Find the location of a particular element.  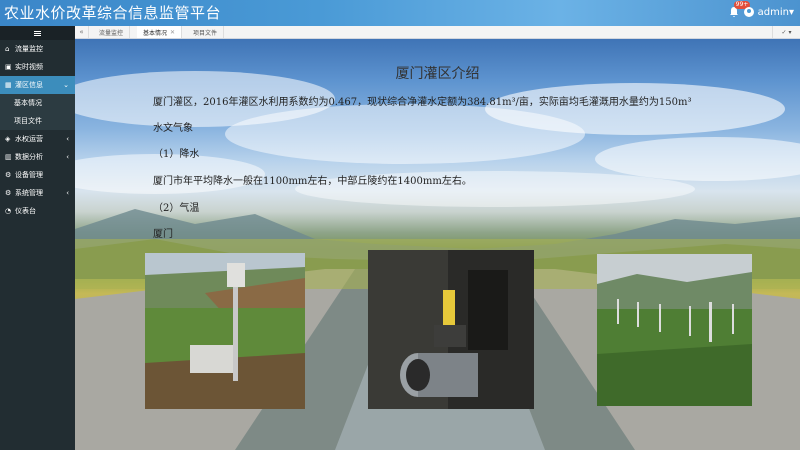

tab-flow-monitor: 流量监控 is located at coordinates (112, 32).